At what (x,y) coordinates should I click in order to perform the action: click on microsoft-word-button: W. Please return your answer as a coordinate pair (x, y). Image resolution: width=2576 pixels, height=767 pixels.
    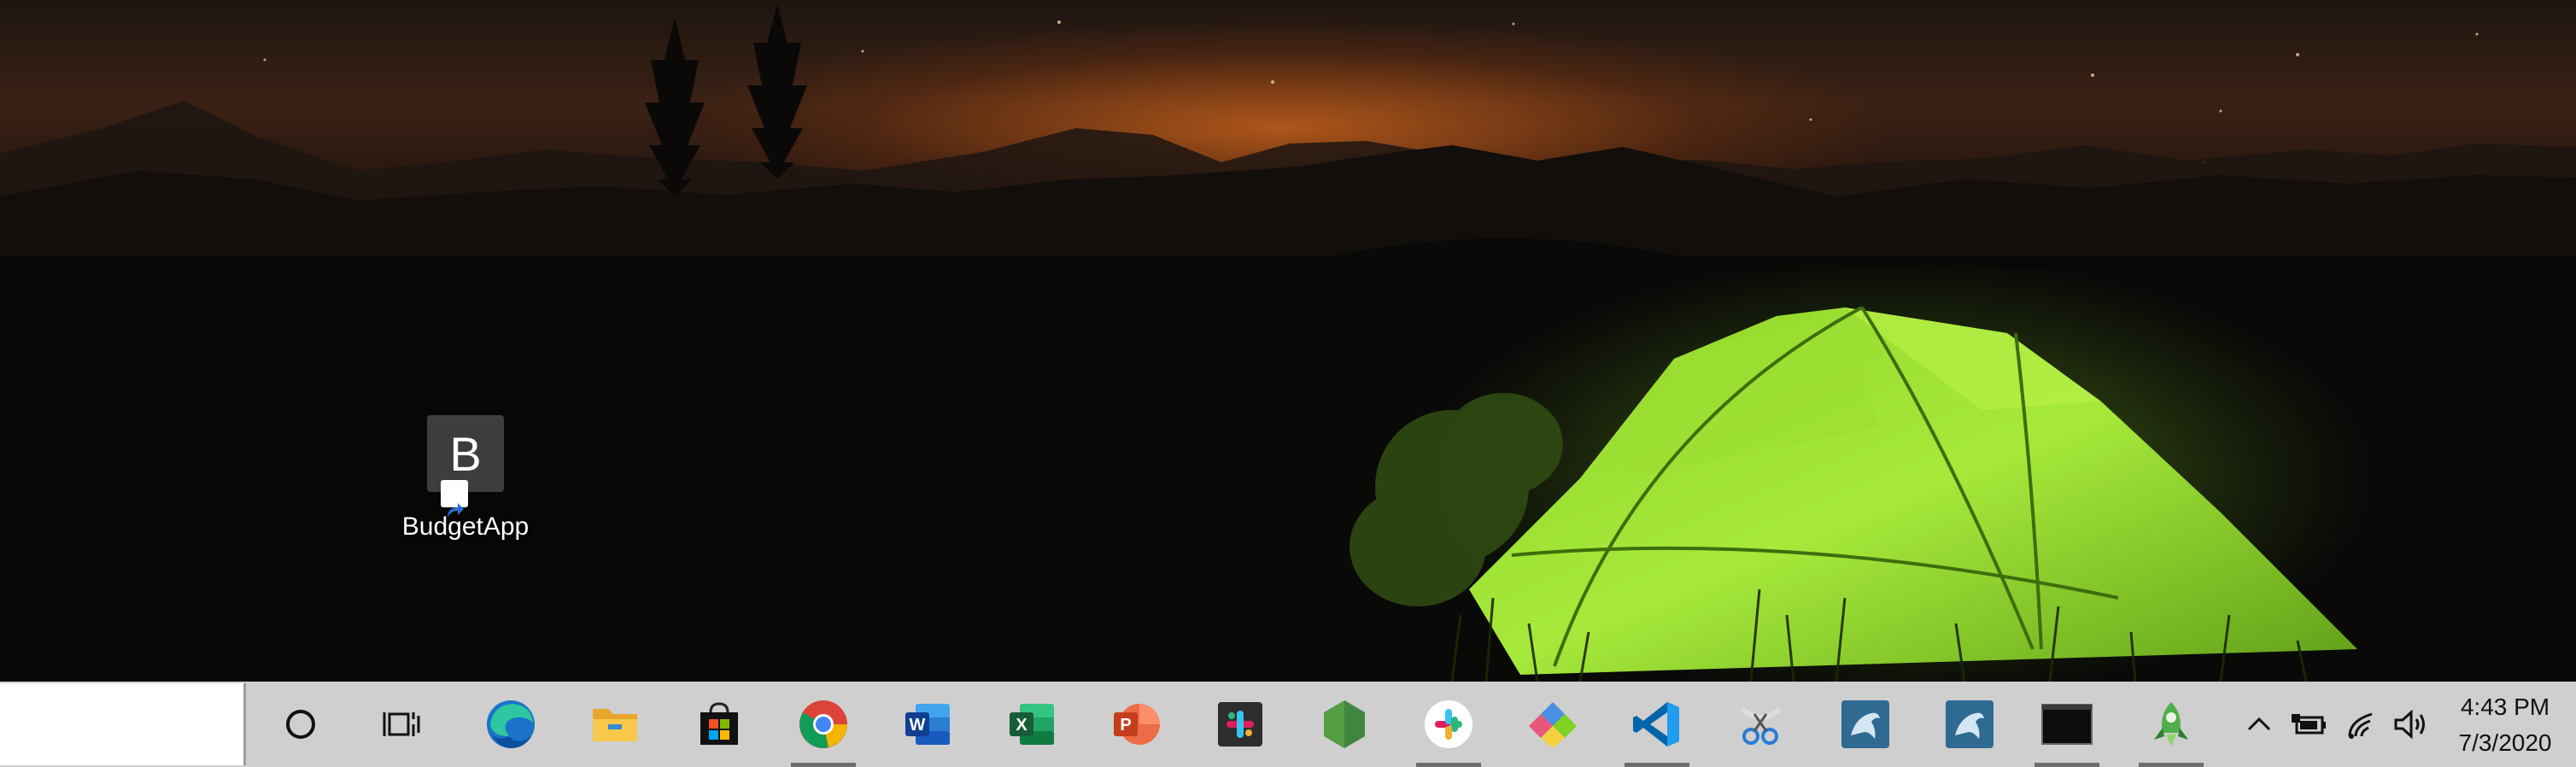
    Looking at the image, I should click on (928, 725).